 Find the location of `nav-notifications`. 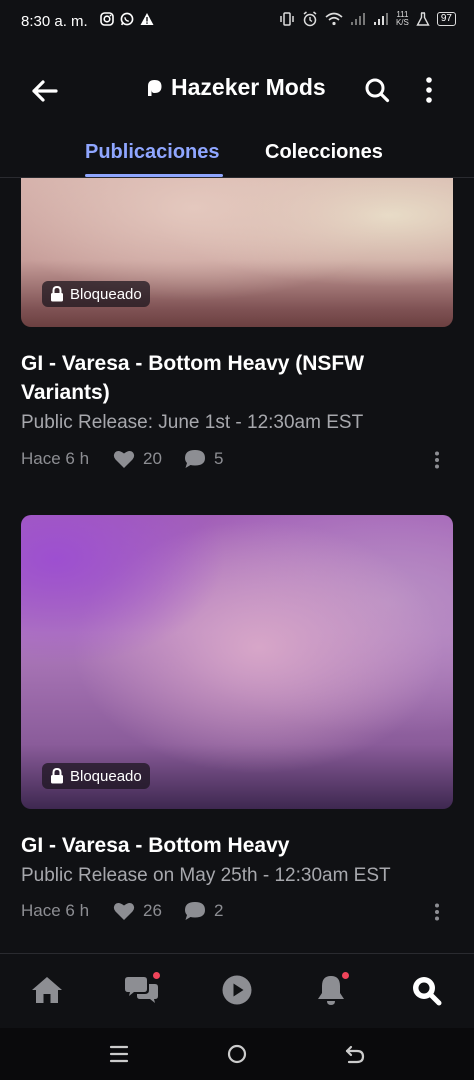

nav-notifications is located at coordinates (331, 990).